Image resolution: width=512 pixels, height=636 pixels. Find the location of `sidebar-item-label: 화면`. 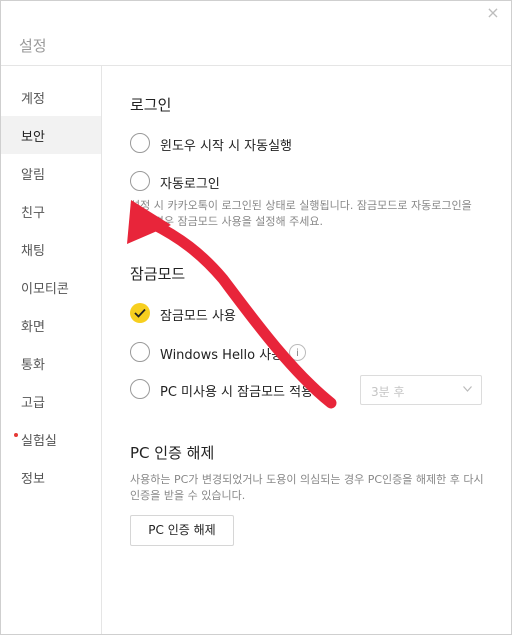

sidebar-item-label: 화면 is located at coordinates (33, 327).